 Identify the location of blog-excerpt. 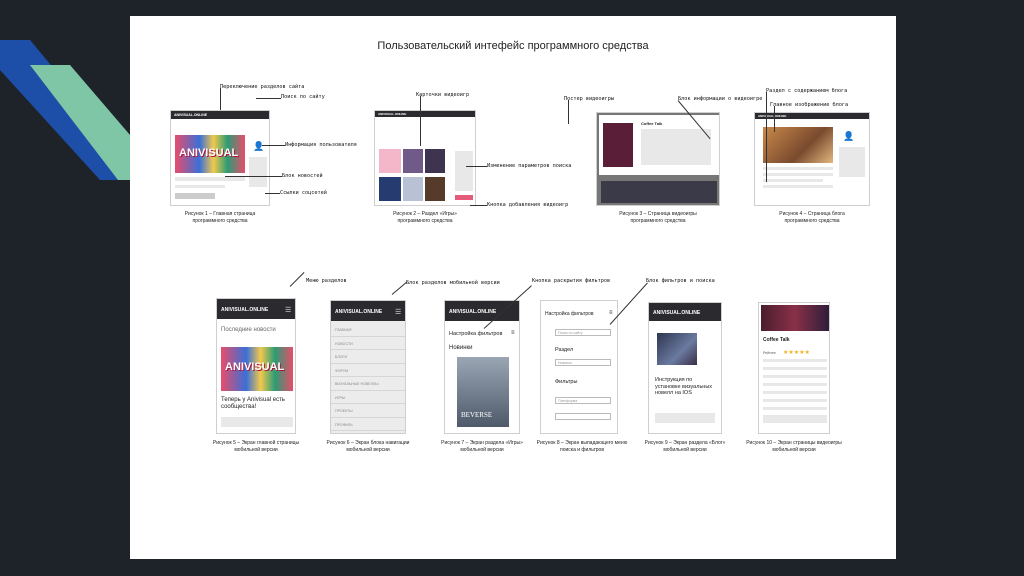
(685, 418).